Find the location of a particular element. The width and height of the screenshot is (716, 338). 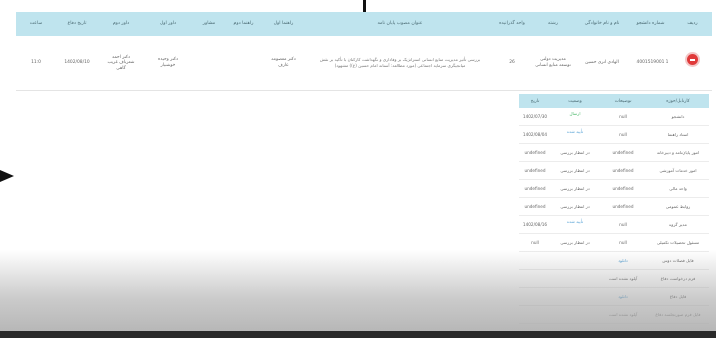

pointer-arrow-icon is located at coordinates (7, 176).